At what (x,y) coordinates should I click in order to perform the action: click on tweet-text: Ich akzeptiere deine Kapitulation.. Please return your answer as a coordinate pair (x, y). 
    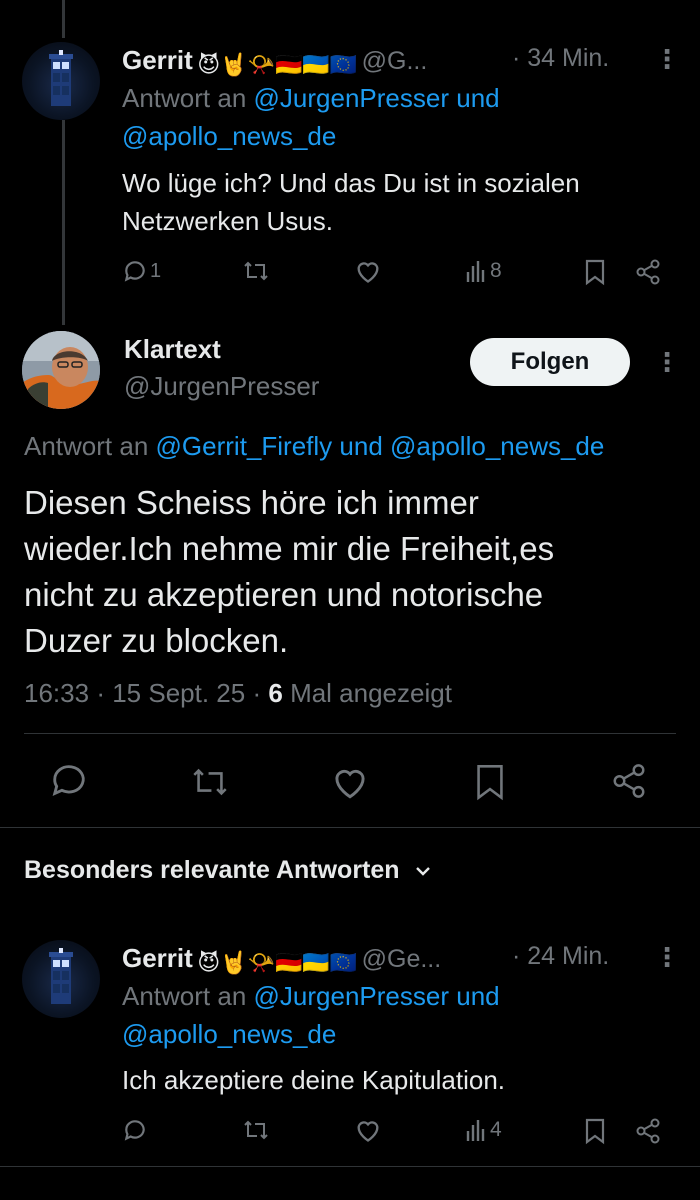
    Looking at the image, I should click on (402, 1080).